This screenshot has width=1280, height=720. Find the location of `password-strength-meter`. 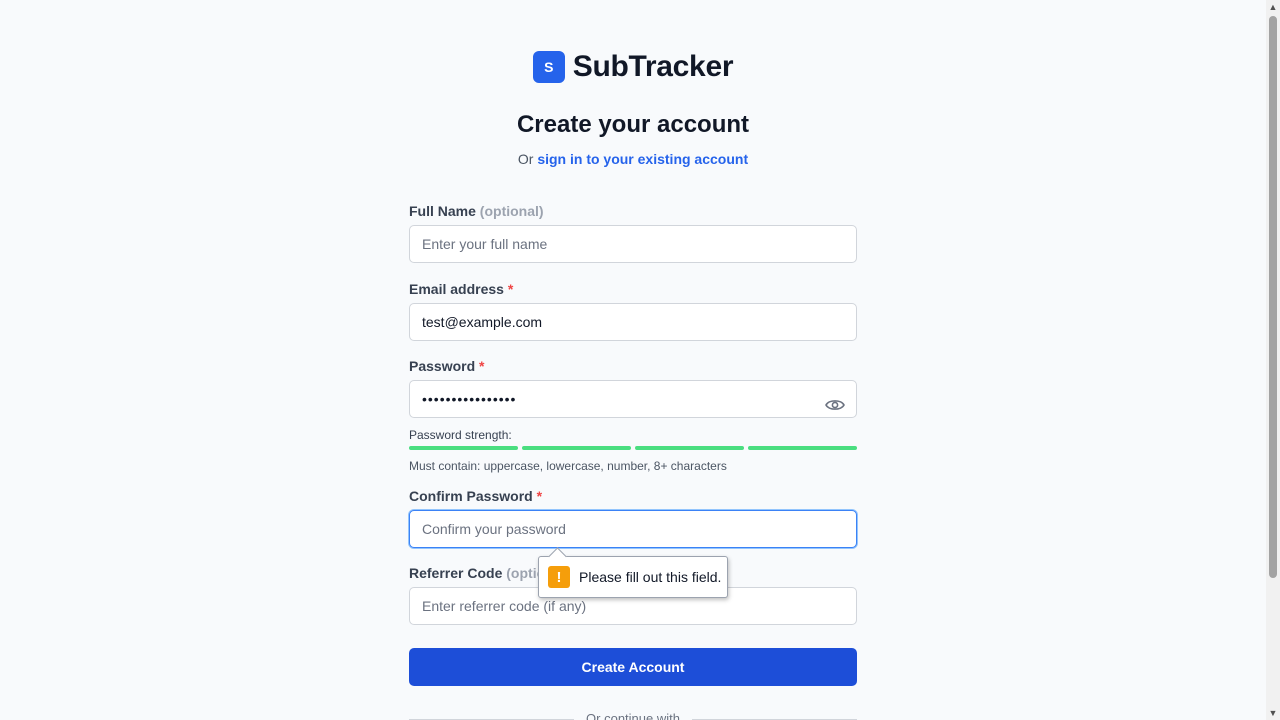

password-strength-meter is located at coordinates (633, 448).